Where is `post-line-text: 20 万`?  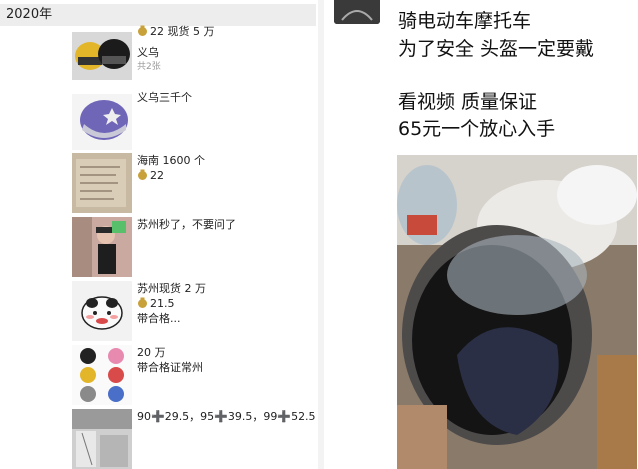 post-line-text: 20 万 is located at coordinates (151, 352).